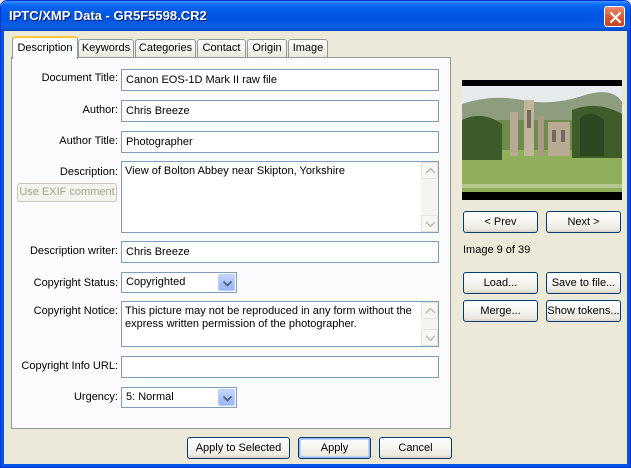 This screenshot has width=631, height=468. I want to click on author-label: Author:, so click(100, 110).